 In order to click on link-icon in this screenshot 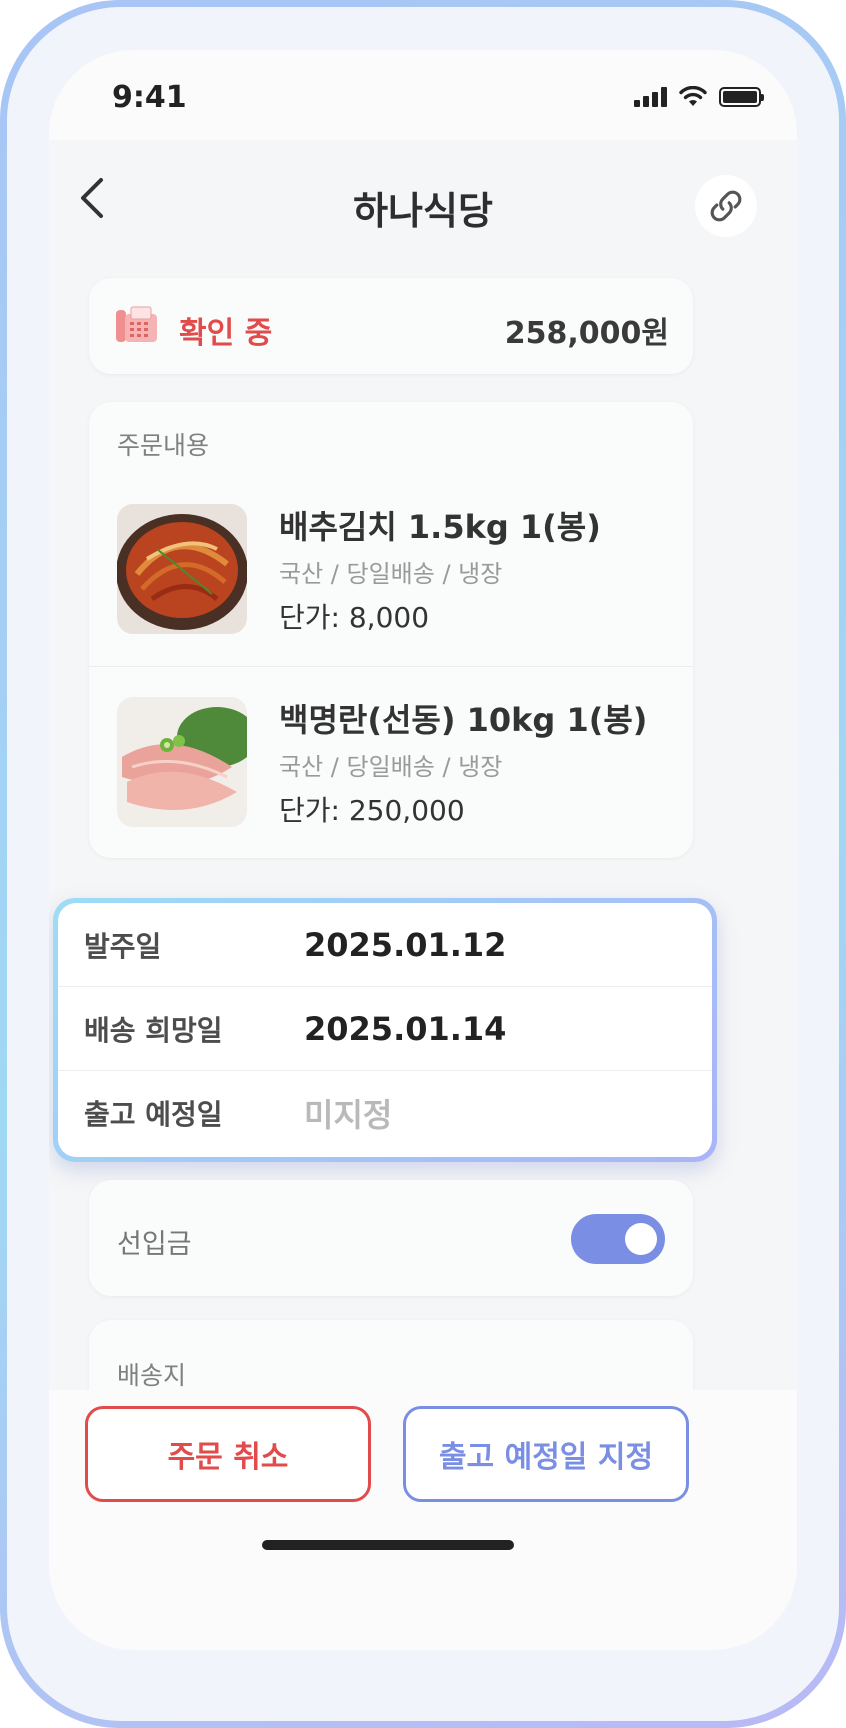, I will do `click(726, 206)`.